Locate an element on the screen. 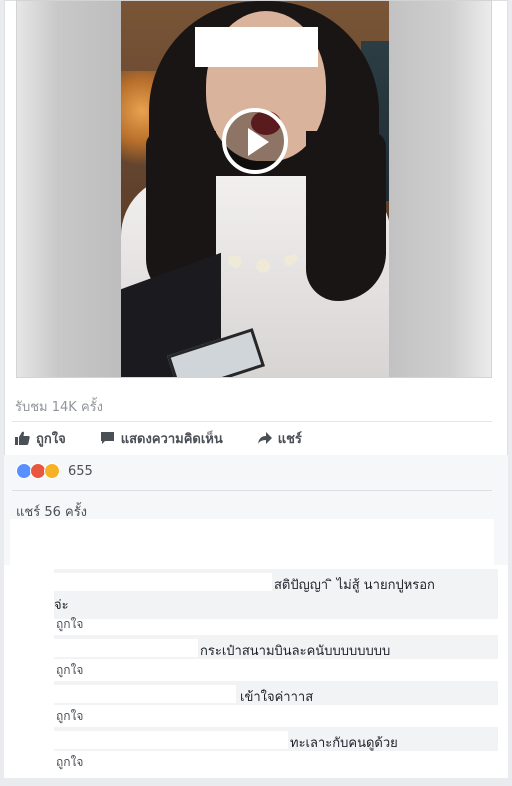 The image size is (512, 786). comment-text-continued: จ่ะ is located at coordinates (61, 605).